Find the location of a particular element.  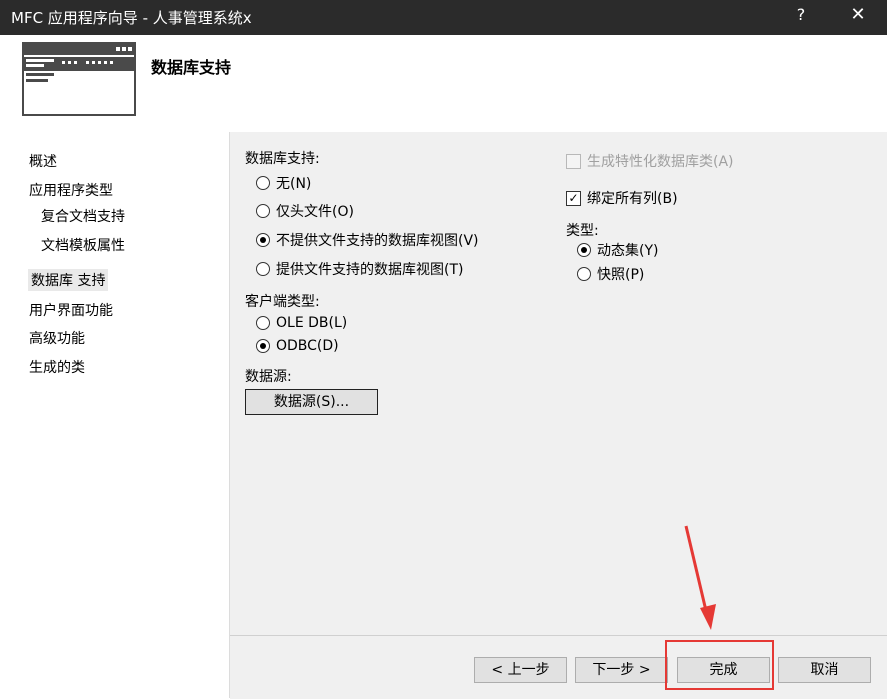

nav-item-app-type: 应用程序类型 is located at coordinates (71, 190).